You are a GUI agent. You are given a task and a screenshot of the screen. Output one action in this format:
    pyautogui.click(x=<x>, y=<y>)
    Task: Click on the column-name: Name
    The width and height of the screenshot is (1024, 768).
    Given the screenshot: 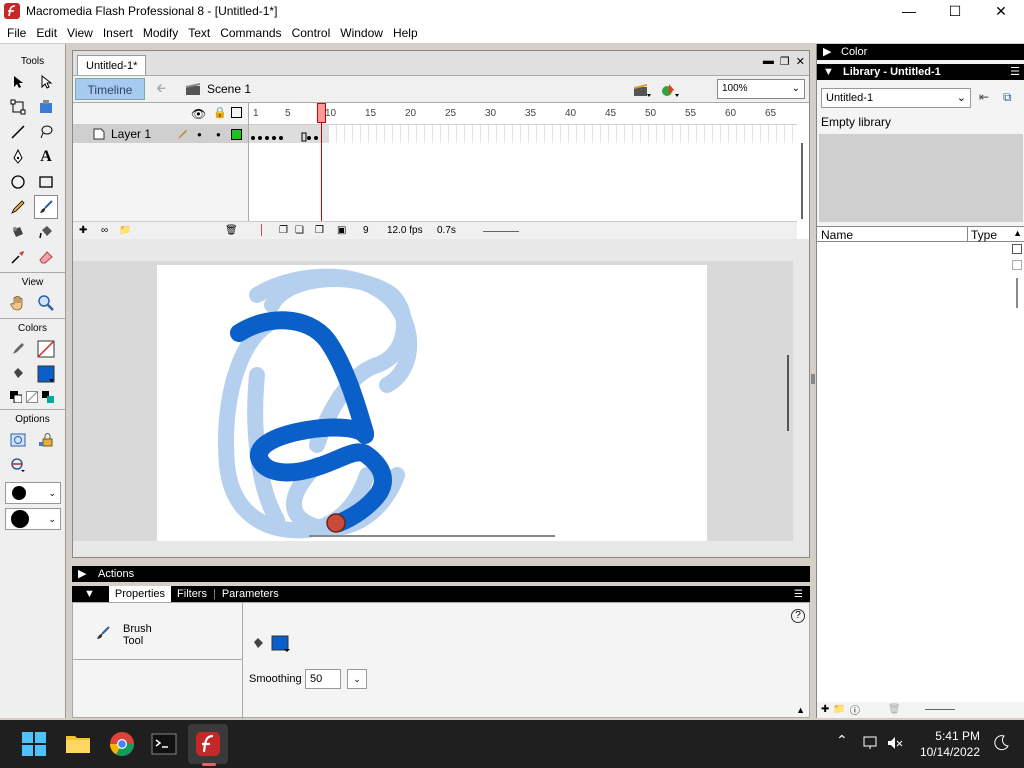 What is the action you would take?
    pyautogui.click(x=837, y=235)
    